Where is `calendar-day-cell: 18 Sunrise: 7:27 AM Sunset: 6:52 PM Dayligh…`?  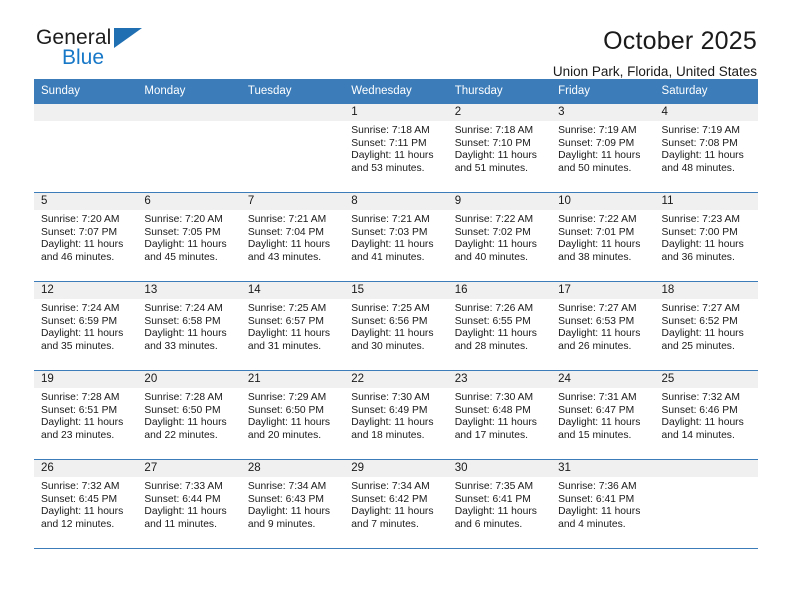 calendar-day-cell: 18 Sunrise: 7:27 AM Sunset: 6:52 PM Dayligh… is located at coordinates (706, 326).